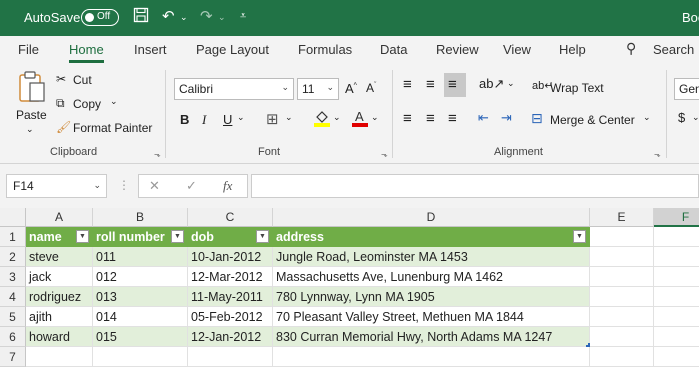 Image resolution: width=699 pixels, height=367 pixels. Describe the element at coordinates (676, 217) in the screenshot. I see `column-header-f: F` at that location.